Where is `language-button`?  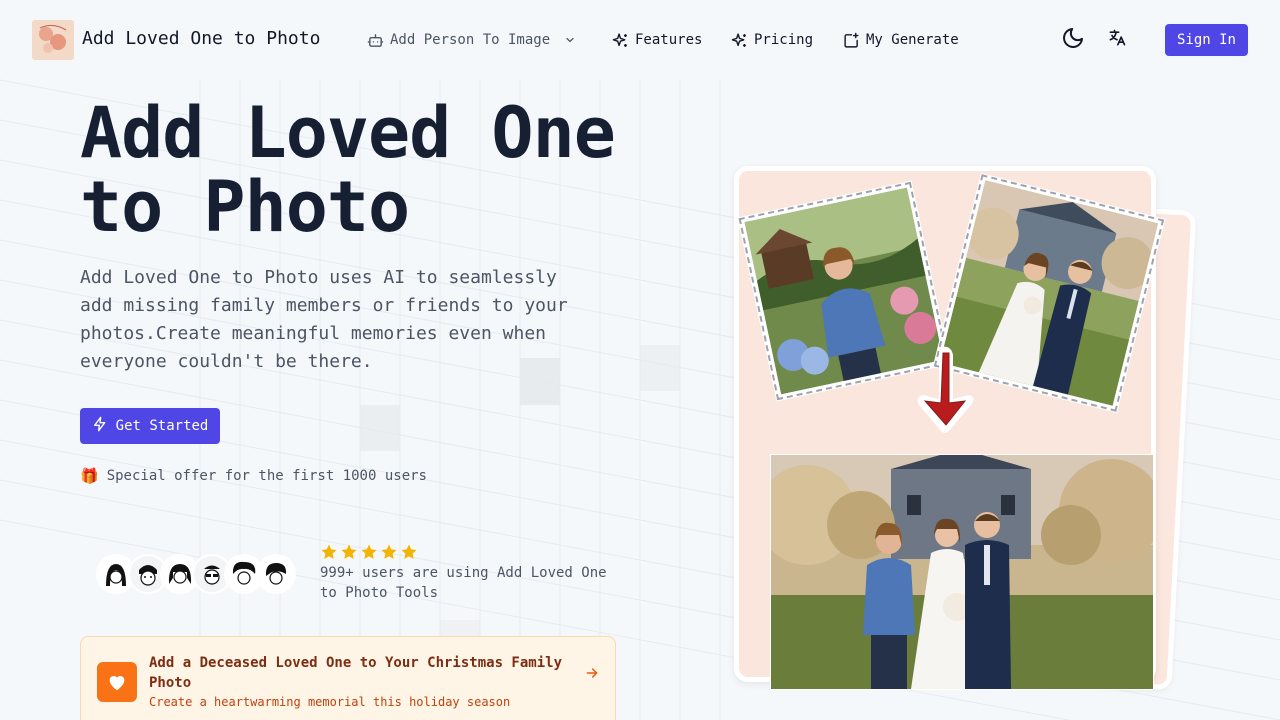 language-button is located at coordinates (1117, 40).